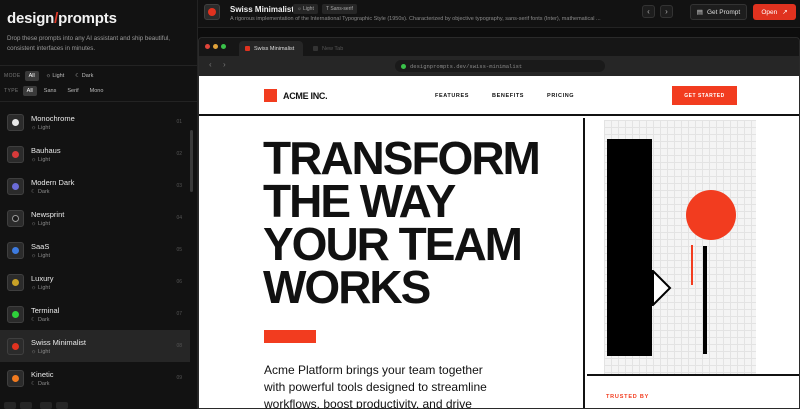  What do you see at coordinates (179, 186) in the screenshot?
I see `style-number: 03` at bounding box center [179, 186].